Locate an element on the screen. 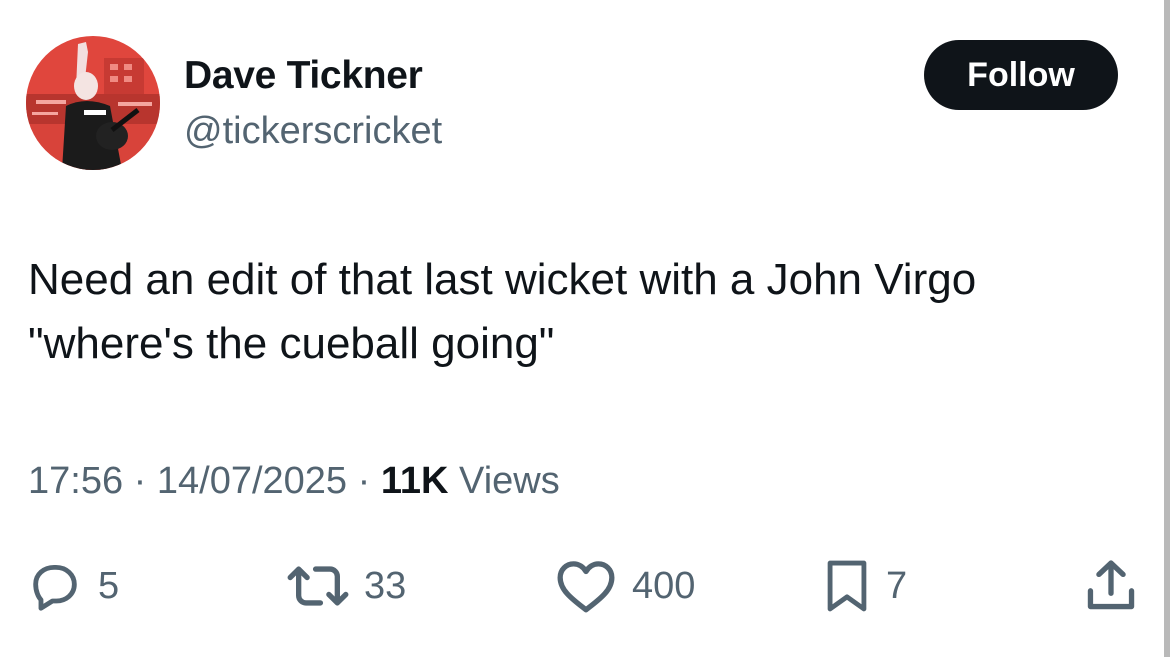  repost-button: 33 is located at coordinates (346, 586).